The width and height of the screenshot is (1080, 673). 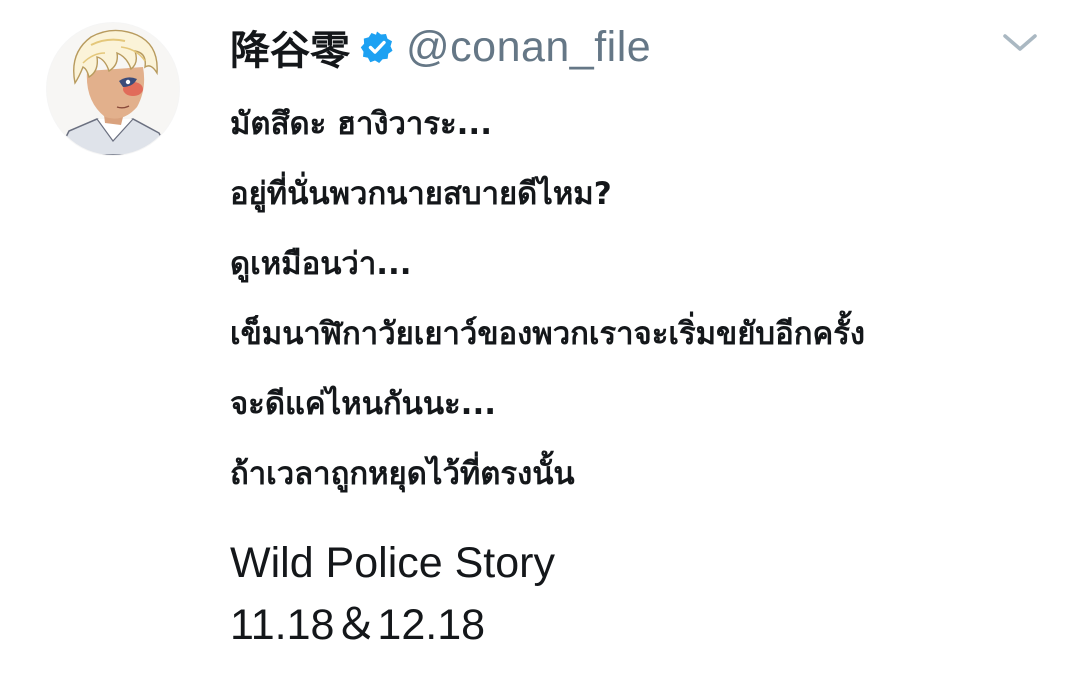 What do you see at coordinates (421, 194) in the screenshot?
I see `tweet-text-line: อยู่ที่นั่นพวกนายสบายดีไหม?` at bounding box center [421, 194].